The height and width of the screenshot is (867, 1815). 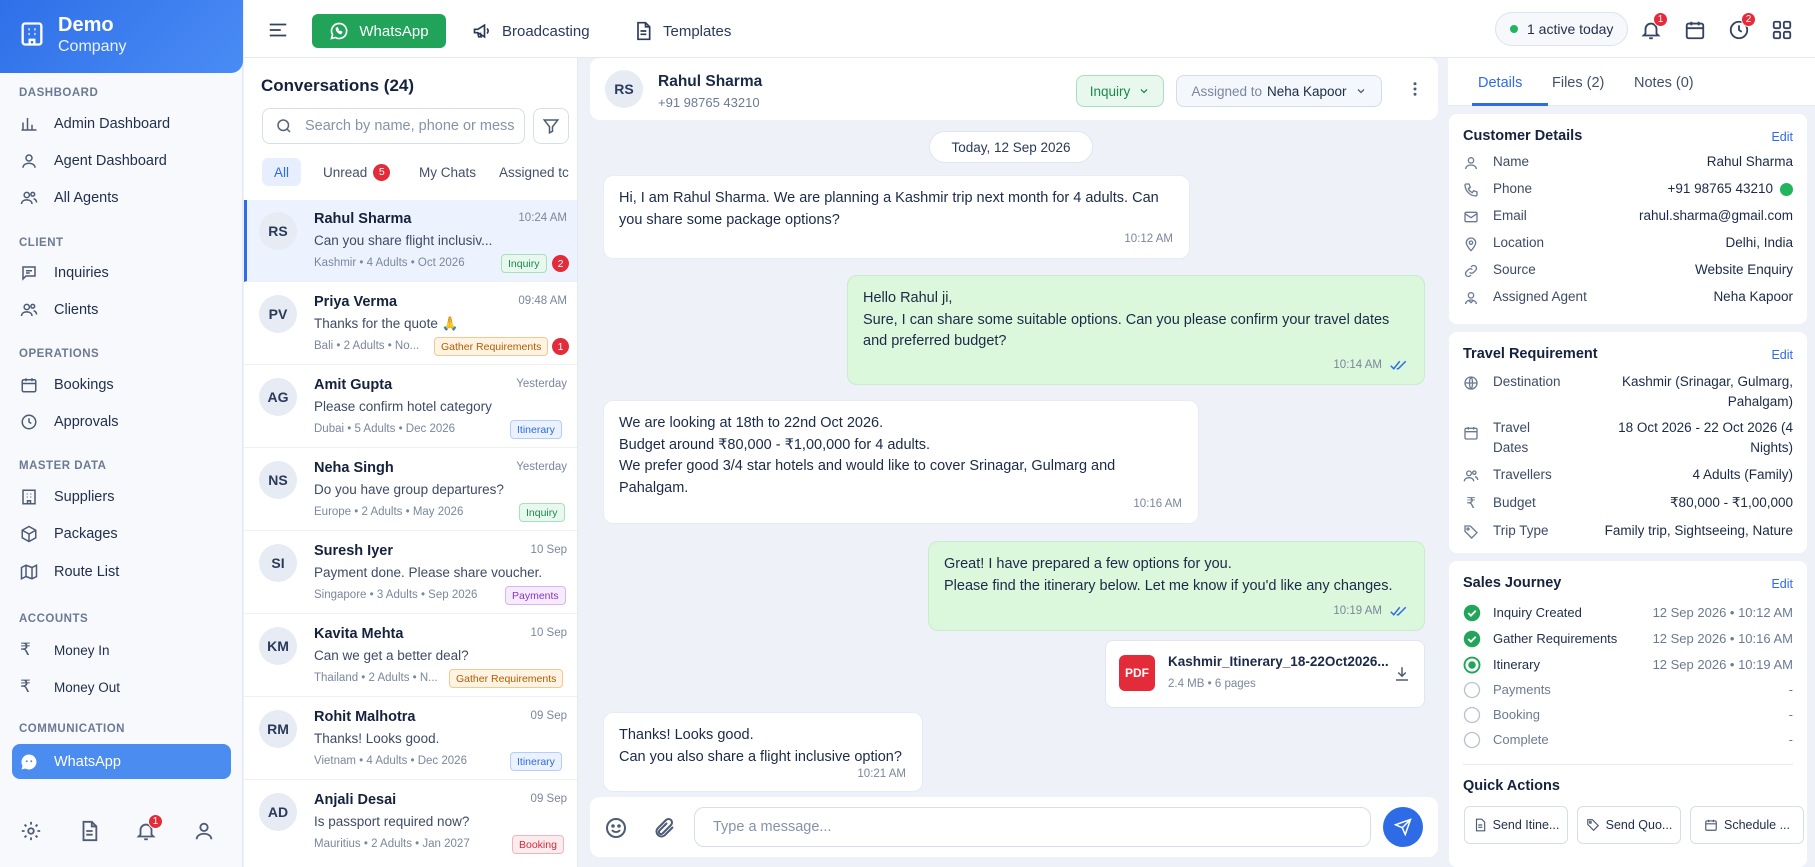 I want to click on broadcasting-tab-label: Broadcasting, so click(x=546, y=31).